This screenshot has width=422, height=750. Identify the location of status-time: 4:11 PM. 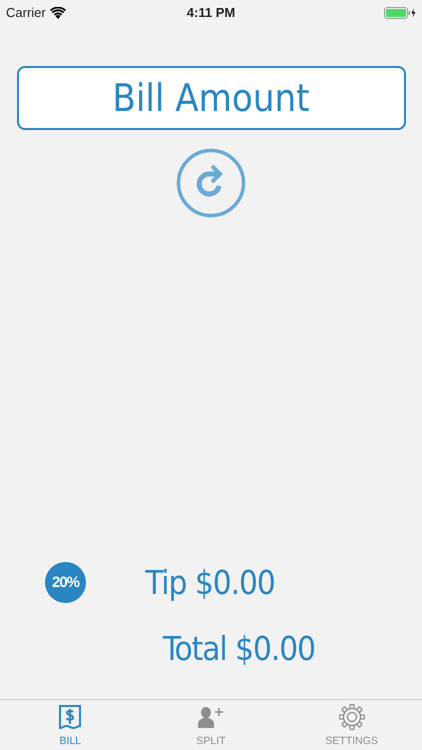
(211, 13).